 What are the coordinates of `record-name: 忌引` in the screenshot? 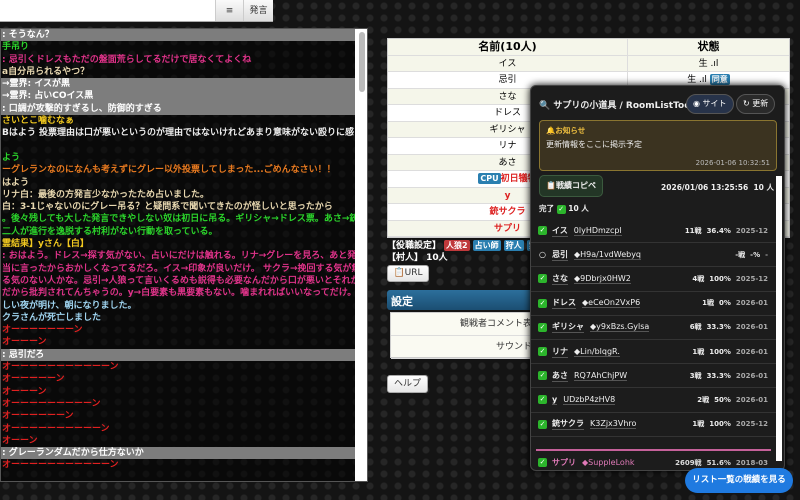 It's located at (560, 255).